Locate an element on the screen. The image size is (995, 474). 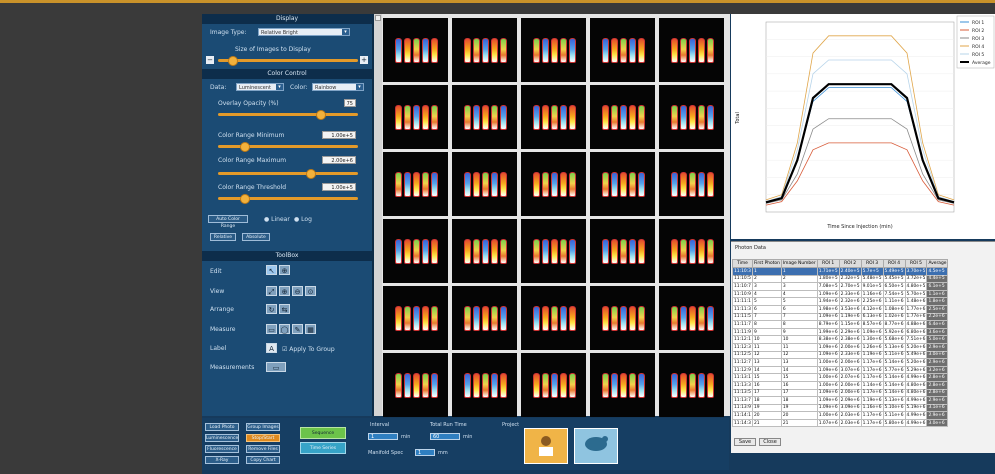
data-select: Luminescent ▾ is located at coordinates (260, 87).